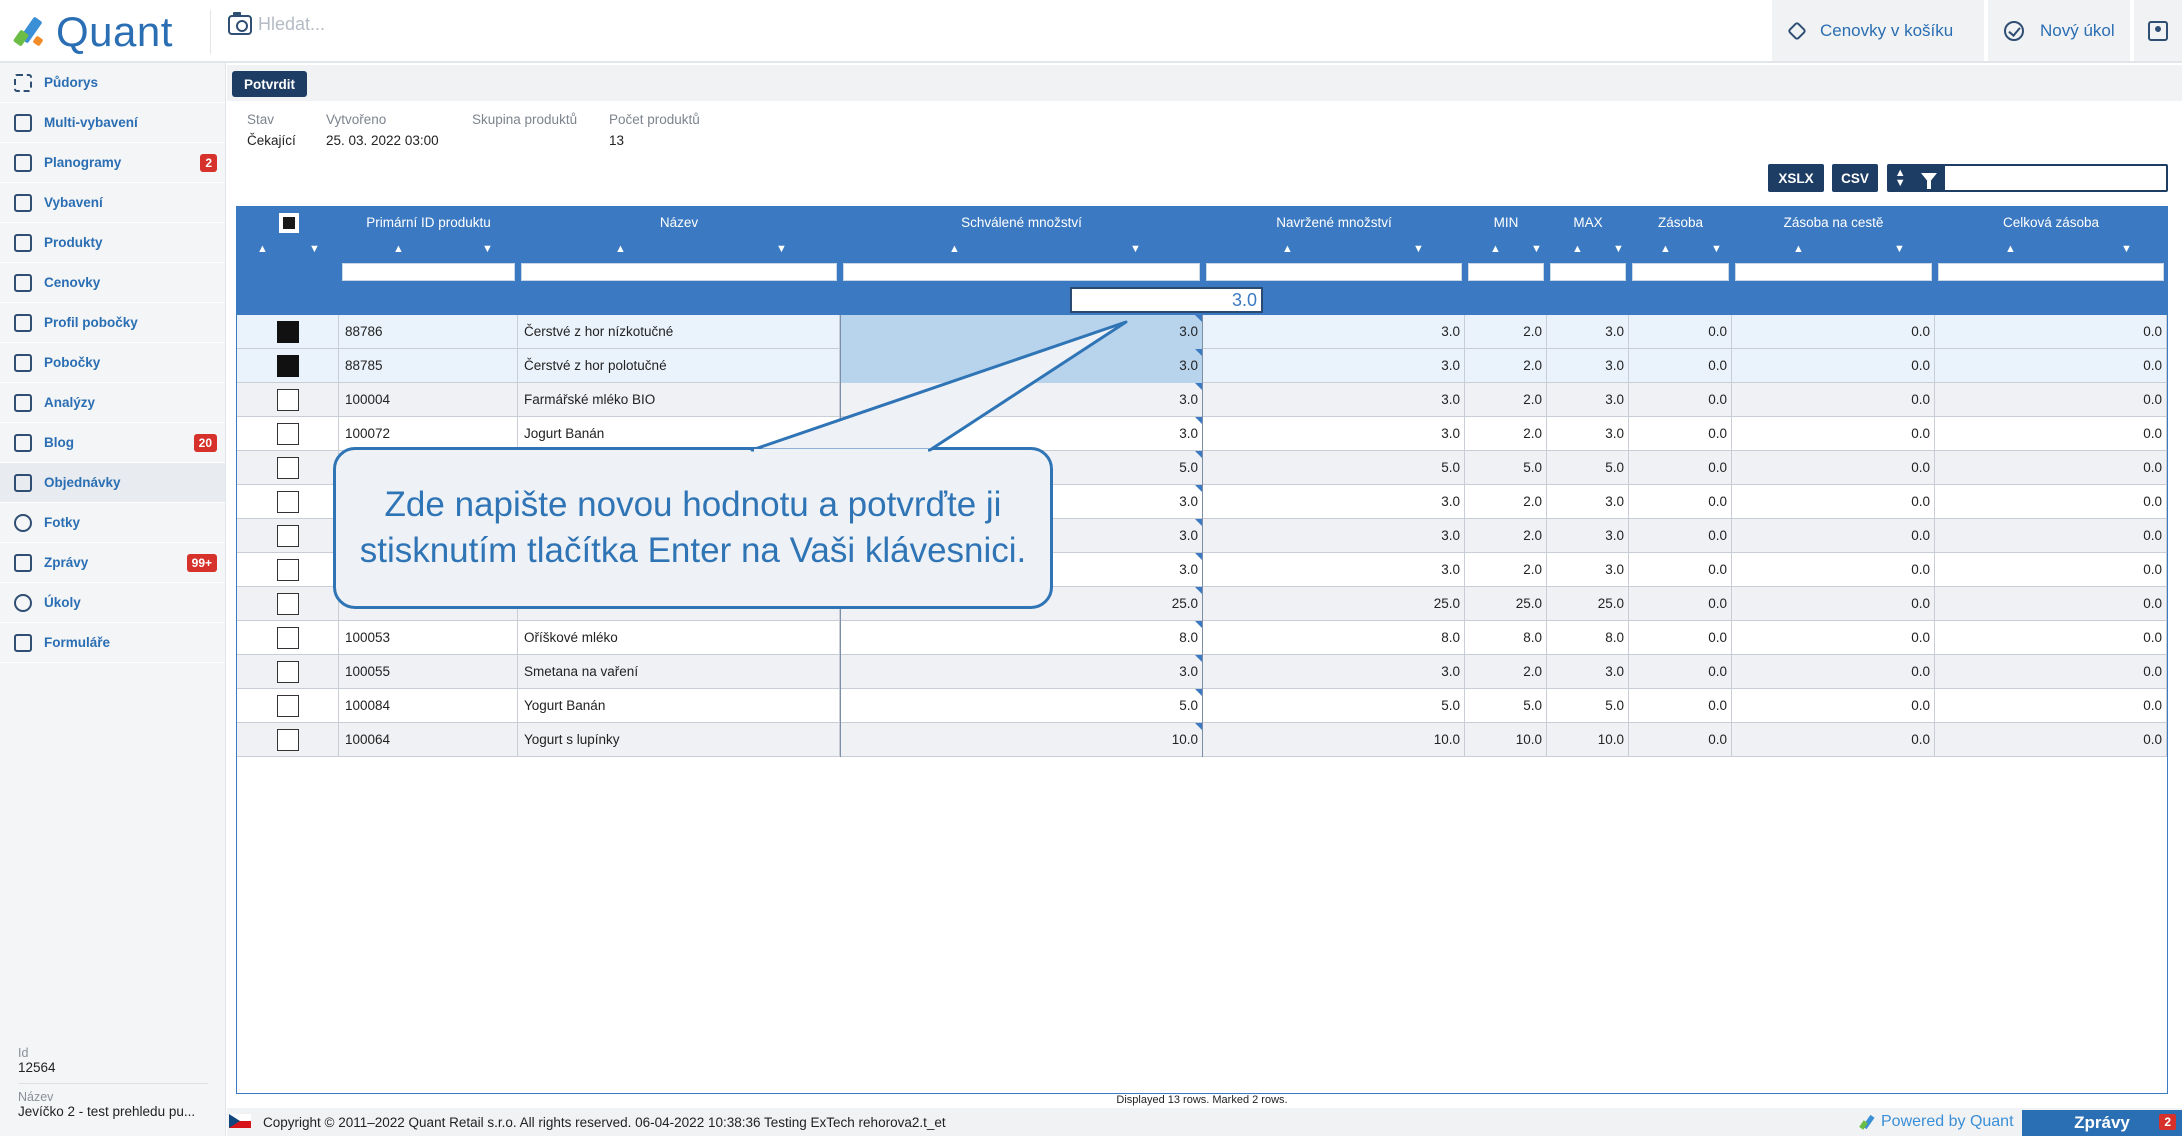  Describe the element at coordinates (939, 387) in the screenshot. I see `callout-pointer` at that location.